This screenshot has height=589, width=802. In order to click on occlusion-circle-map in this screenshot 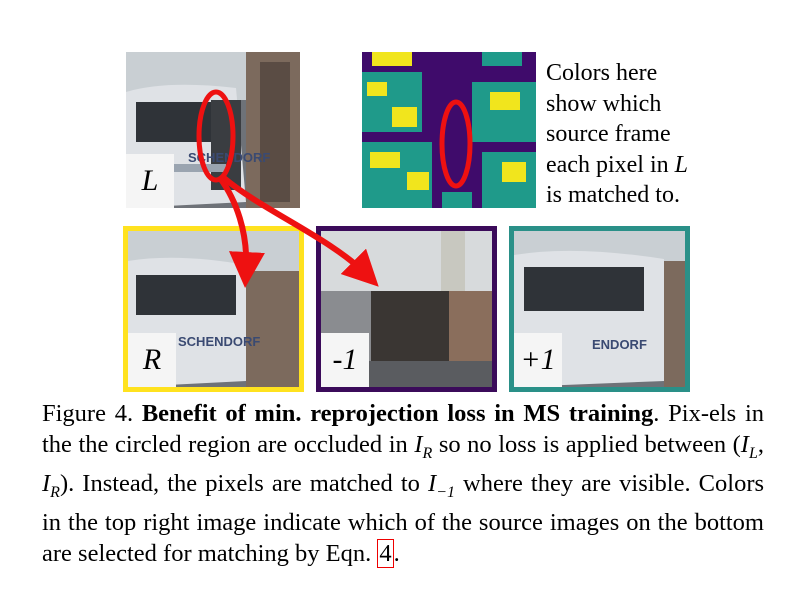, I will do `click(456, 144)`.